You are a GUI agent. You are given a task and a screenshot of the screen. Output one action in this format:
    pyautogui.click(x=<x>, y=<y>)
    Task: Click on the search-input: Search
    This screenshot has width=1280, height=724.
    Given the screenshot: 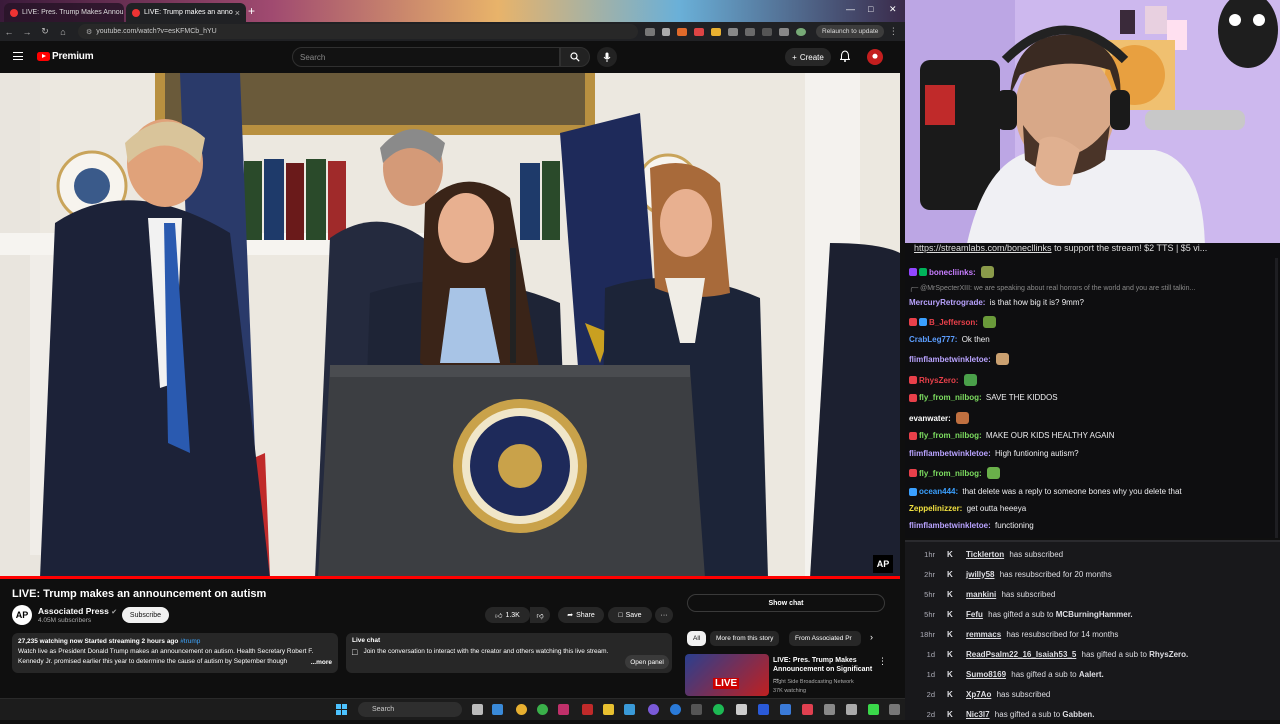 What is the action you would take?
    pyautogui.click(x=426, y=57)
    